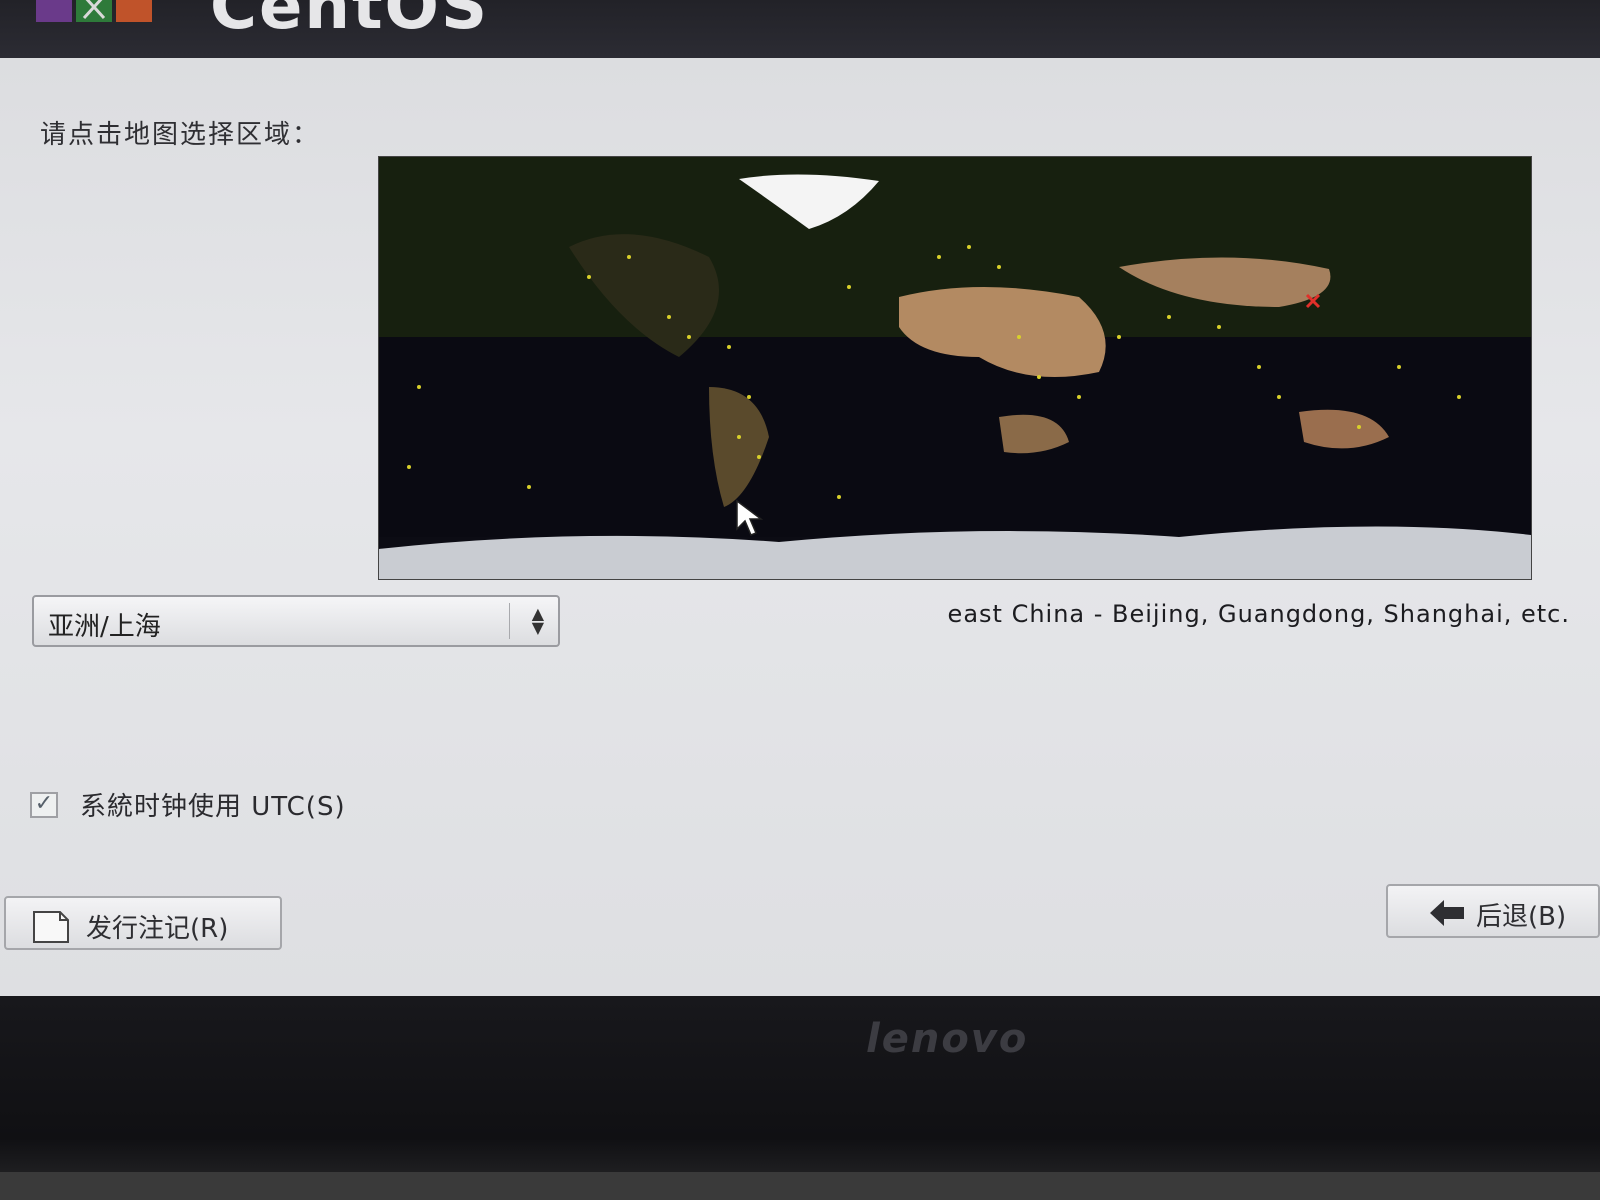 This screenshot has height=1200, width=1600. Describe the element at coordinates (350, 22) in the screenshot. I see `brand-wordmark: CentOS` at that location.